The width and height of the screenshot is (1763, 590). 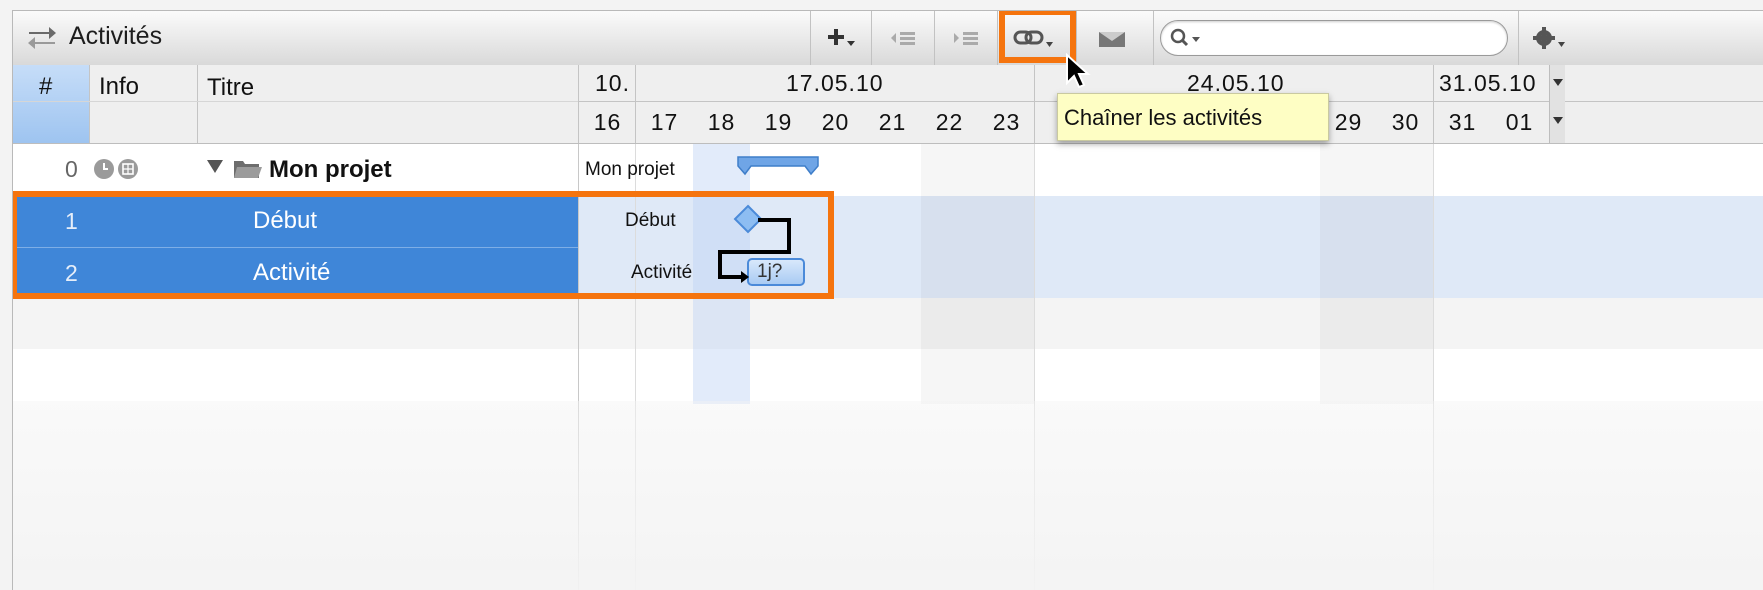 What do you see at coordinates (607, 122) in the screenshot?
I see `day-label: 16` at bounding box center [607, 122].